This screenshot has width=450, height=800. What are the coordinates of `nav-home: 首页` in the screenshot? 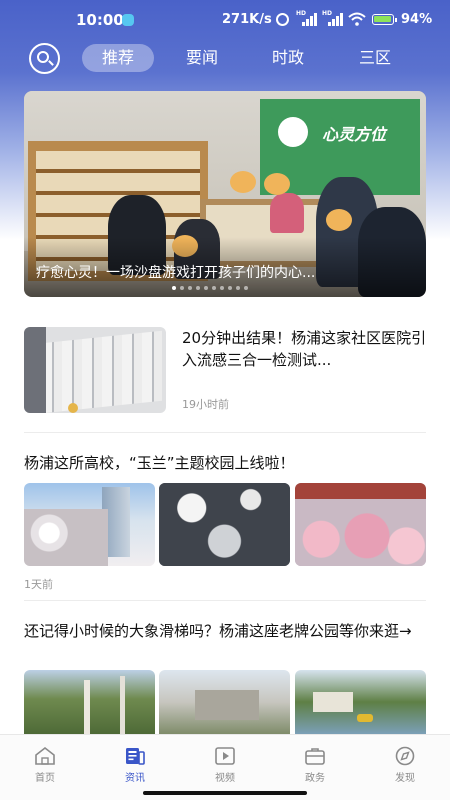 It's located at (45, 763).